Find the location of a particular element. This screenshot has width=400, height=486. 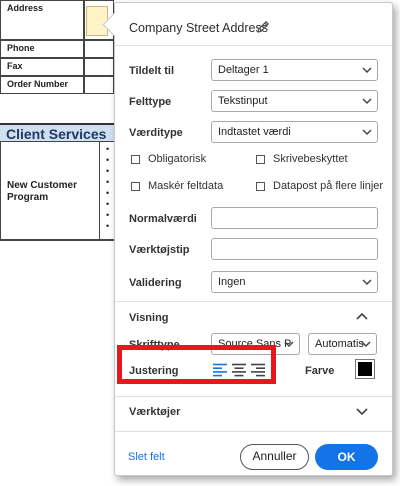

phone-label: Phone is located at coordinates (42, 49).